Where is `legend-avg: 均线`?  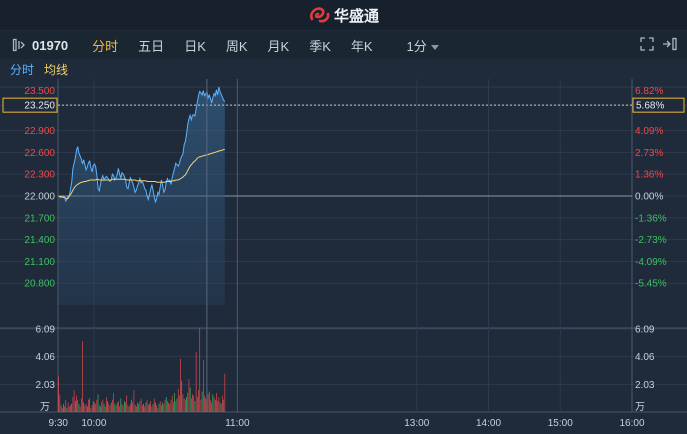
legend-avg: 均线 is located at coordinates (56, 69).